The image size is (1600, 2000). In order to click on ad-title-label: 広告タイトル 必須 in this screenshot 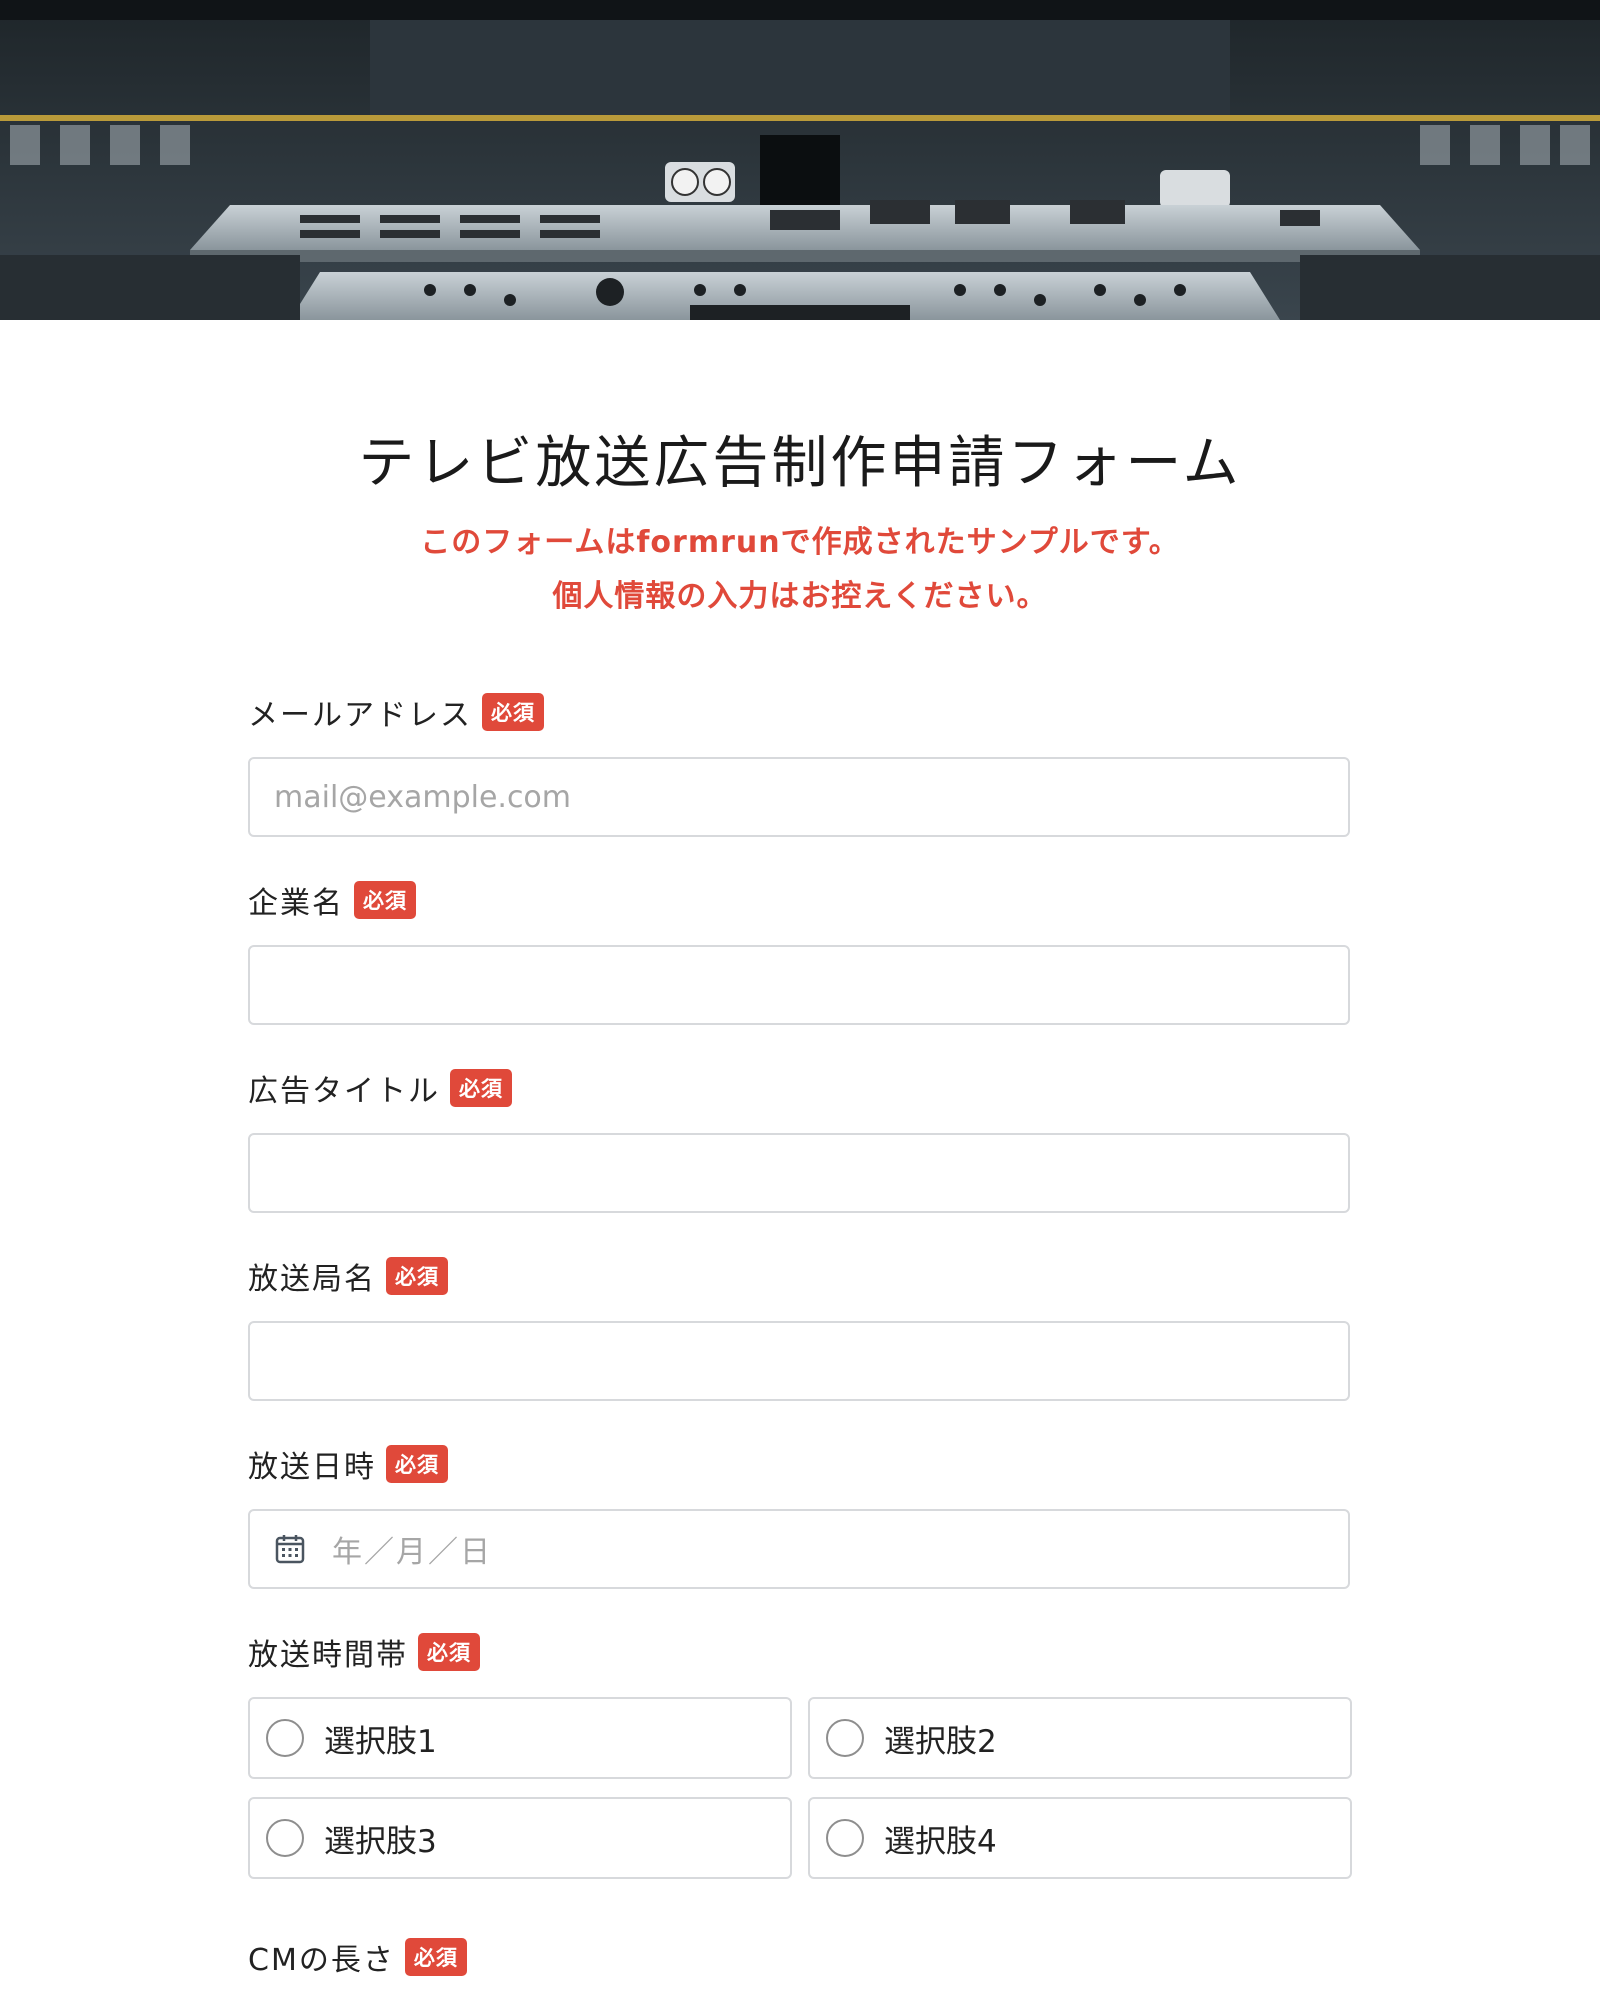, I will do `click(380, 1088)`.